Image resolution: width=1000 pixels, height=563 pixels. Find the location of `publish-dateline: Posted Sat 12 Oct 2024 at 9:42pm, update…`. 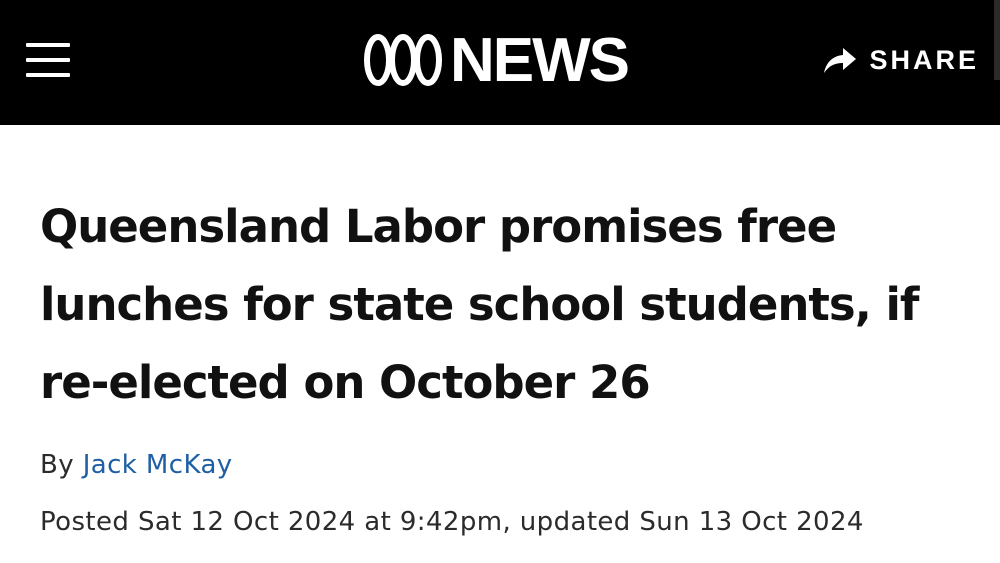

publish-dateline: Posted Sat 12 Oct 2024 at 9:42pm, update… is located at coordinates (452, 522).